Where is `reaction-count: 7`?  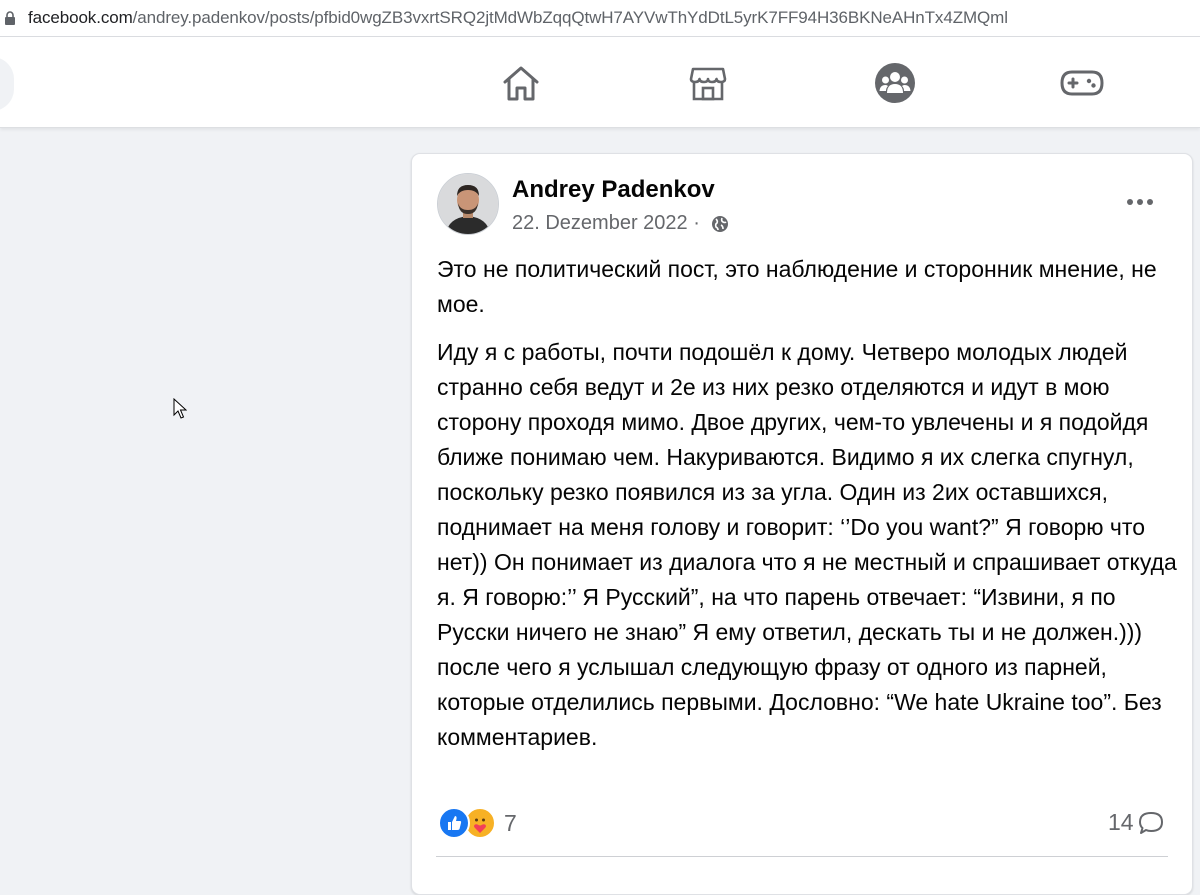
reaction-count: 7 is located at coordinates (510, 822).